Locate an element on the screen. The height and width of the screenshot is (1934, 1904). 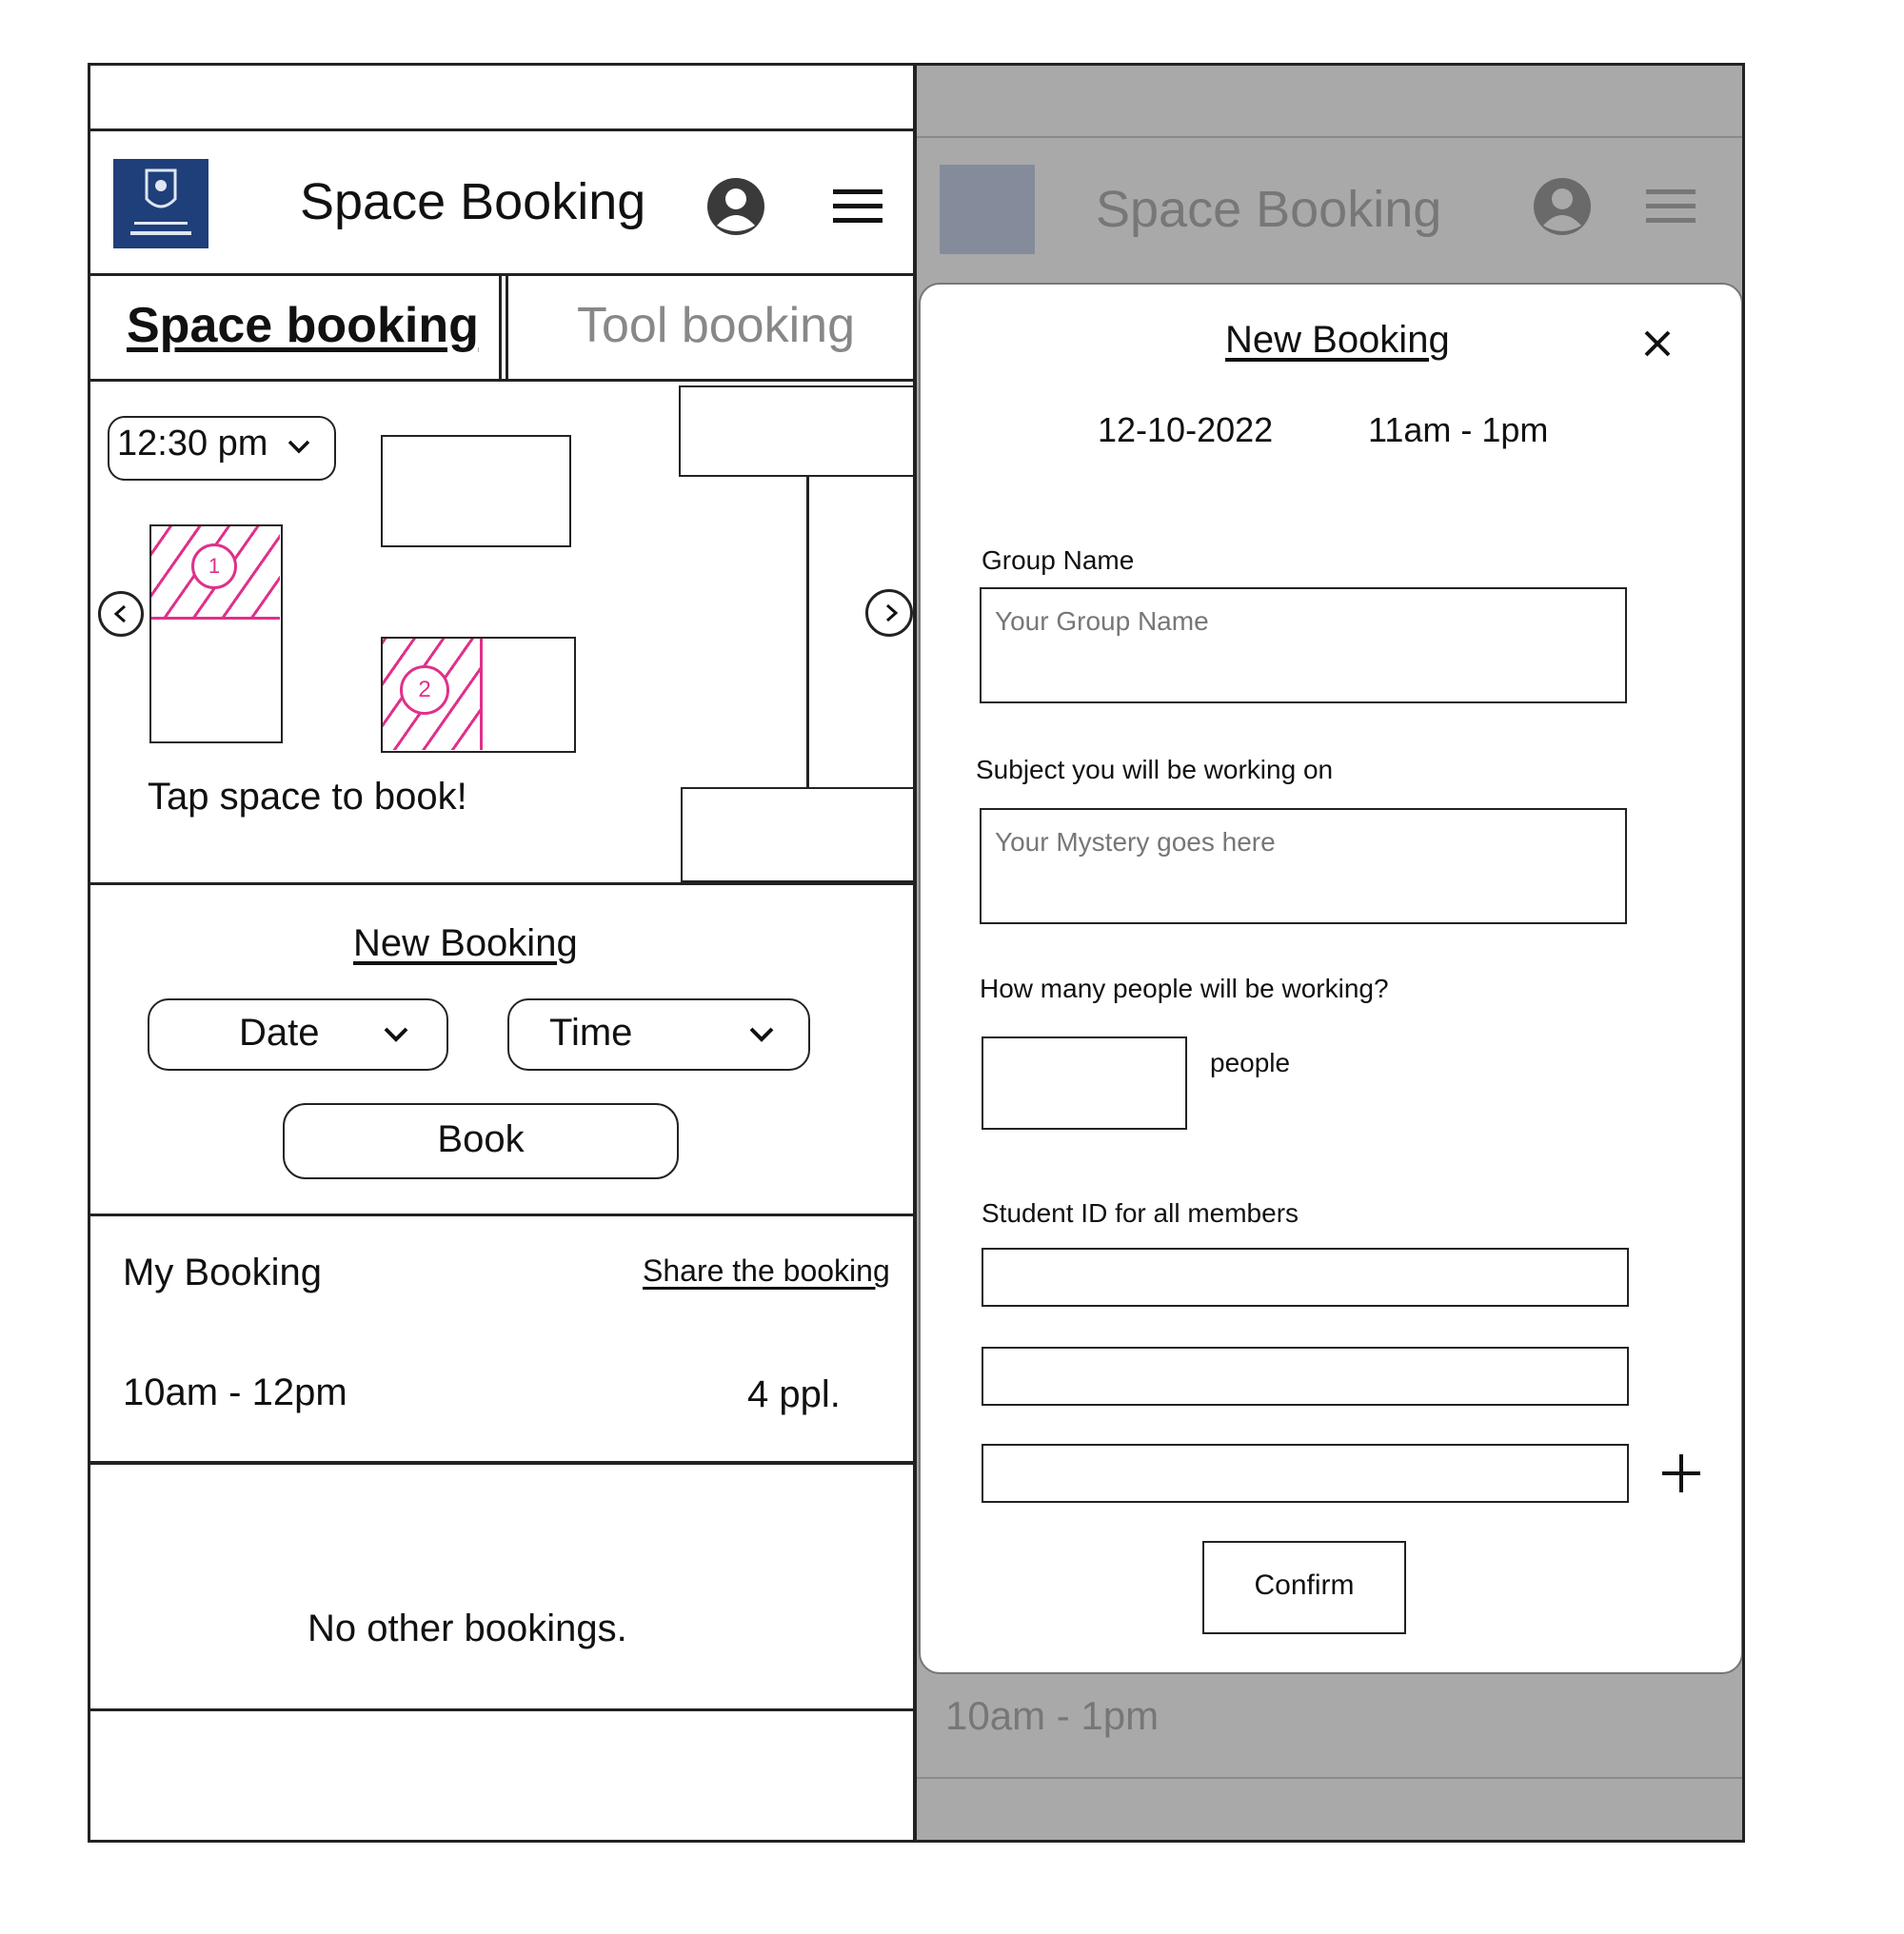
confirm-button-label: Confirm is located at coordinates (1304, 1585).